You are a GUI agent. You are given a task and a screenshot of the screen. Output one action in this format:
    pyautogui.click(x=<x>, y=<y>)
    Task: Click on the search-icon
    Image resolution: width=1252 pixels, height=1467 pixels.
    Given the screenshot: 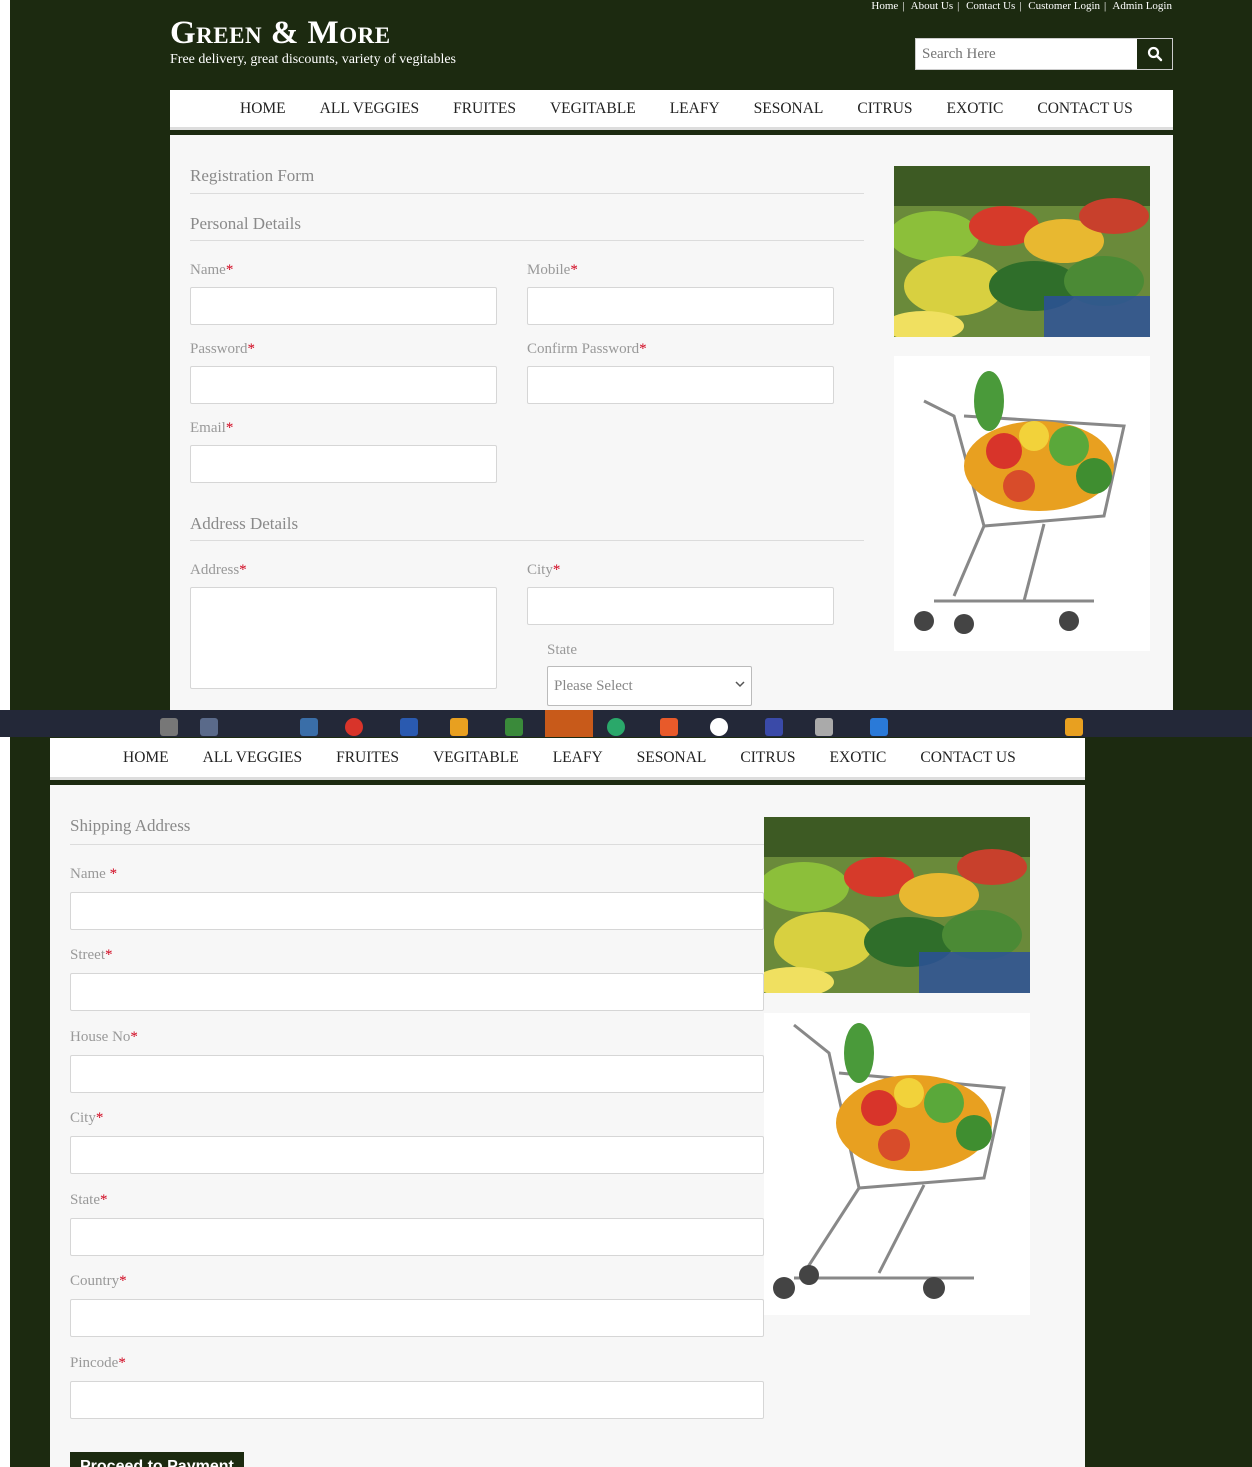 What is the action you would take?
    pyautogui.click(x=1154, y=54)
    